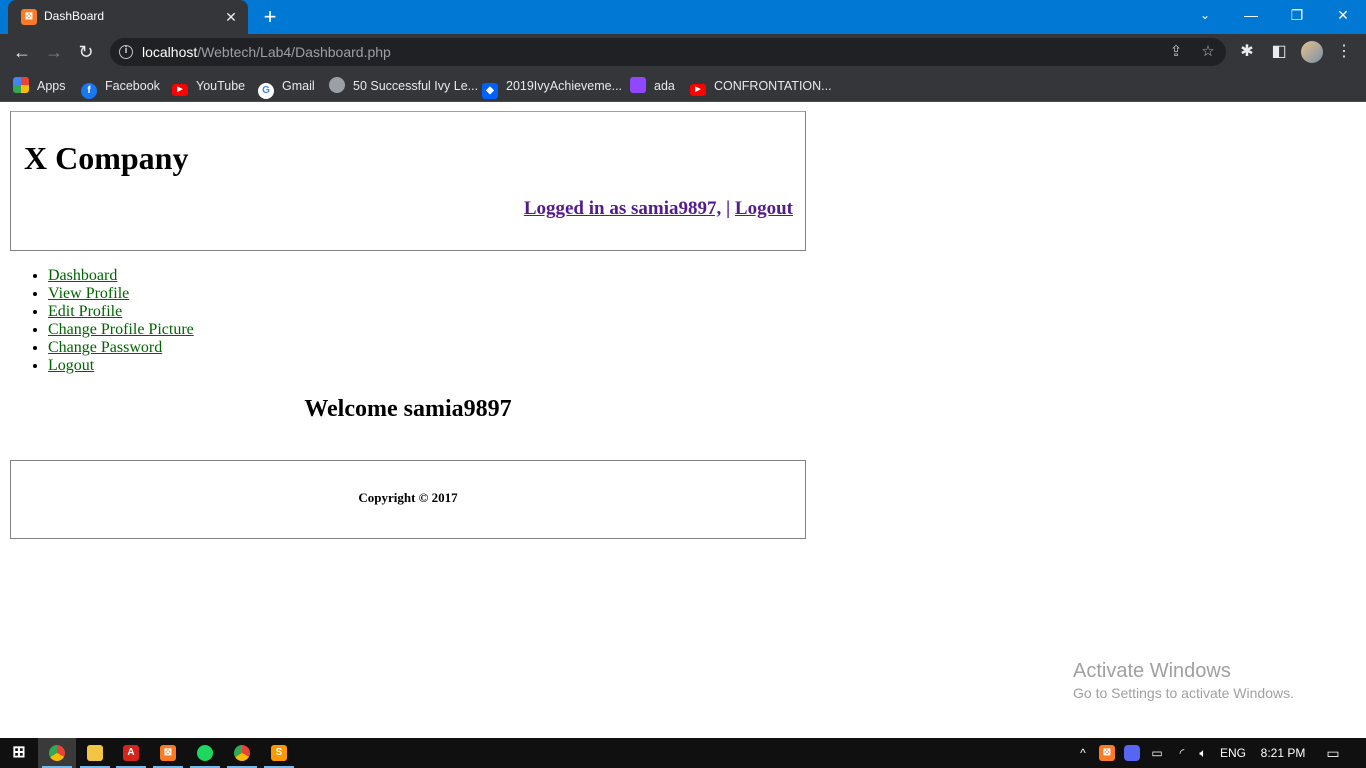 The width and height of the screenshot is (1366, 768). I want to click on close-window-button: ✕, so click(1343, 15).